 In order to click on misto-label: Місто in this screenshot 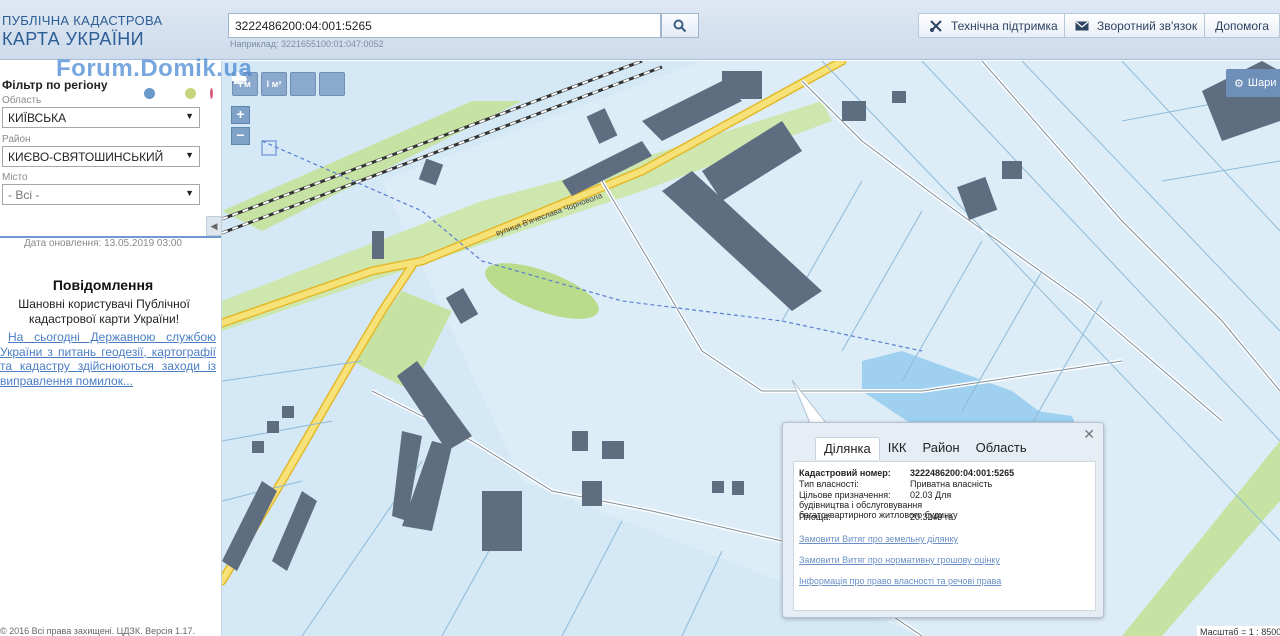, I will do `click(15, 177)`.